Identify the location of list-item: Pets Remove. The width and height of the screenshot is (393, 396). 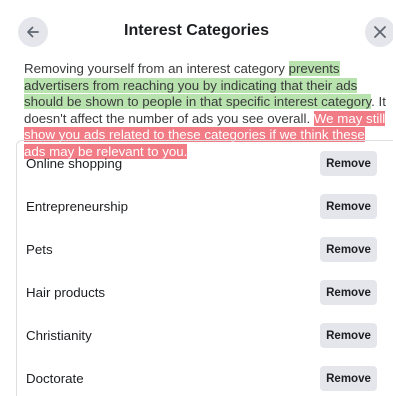
(205, 248).